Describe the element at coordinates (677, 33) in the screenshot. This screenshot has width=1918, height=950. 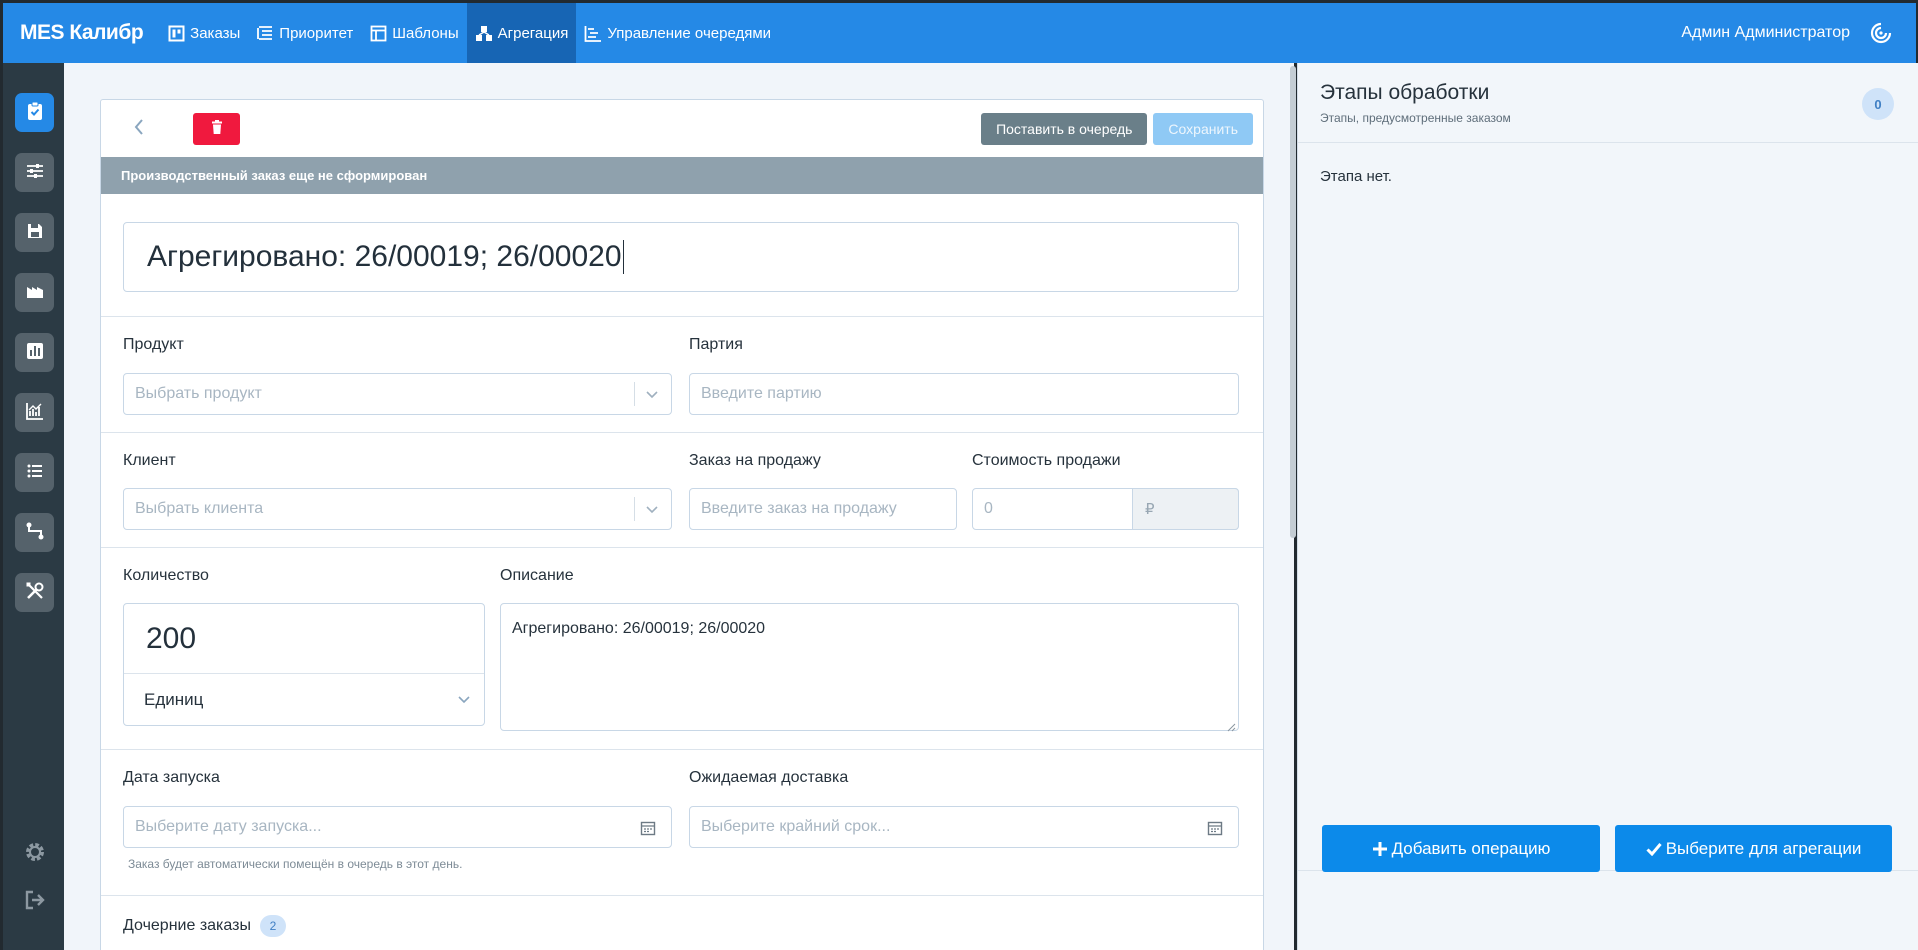
I see `nav-queue-management: Управление очередями` at that location.